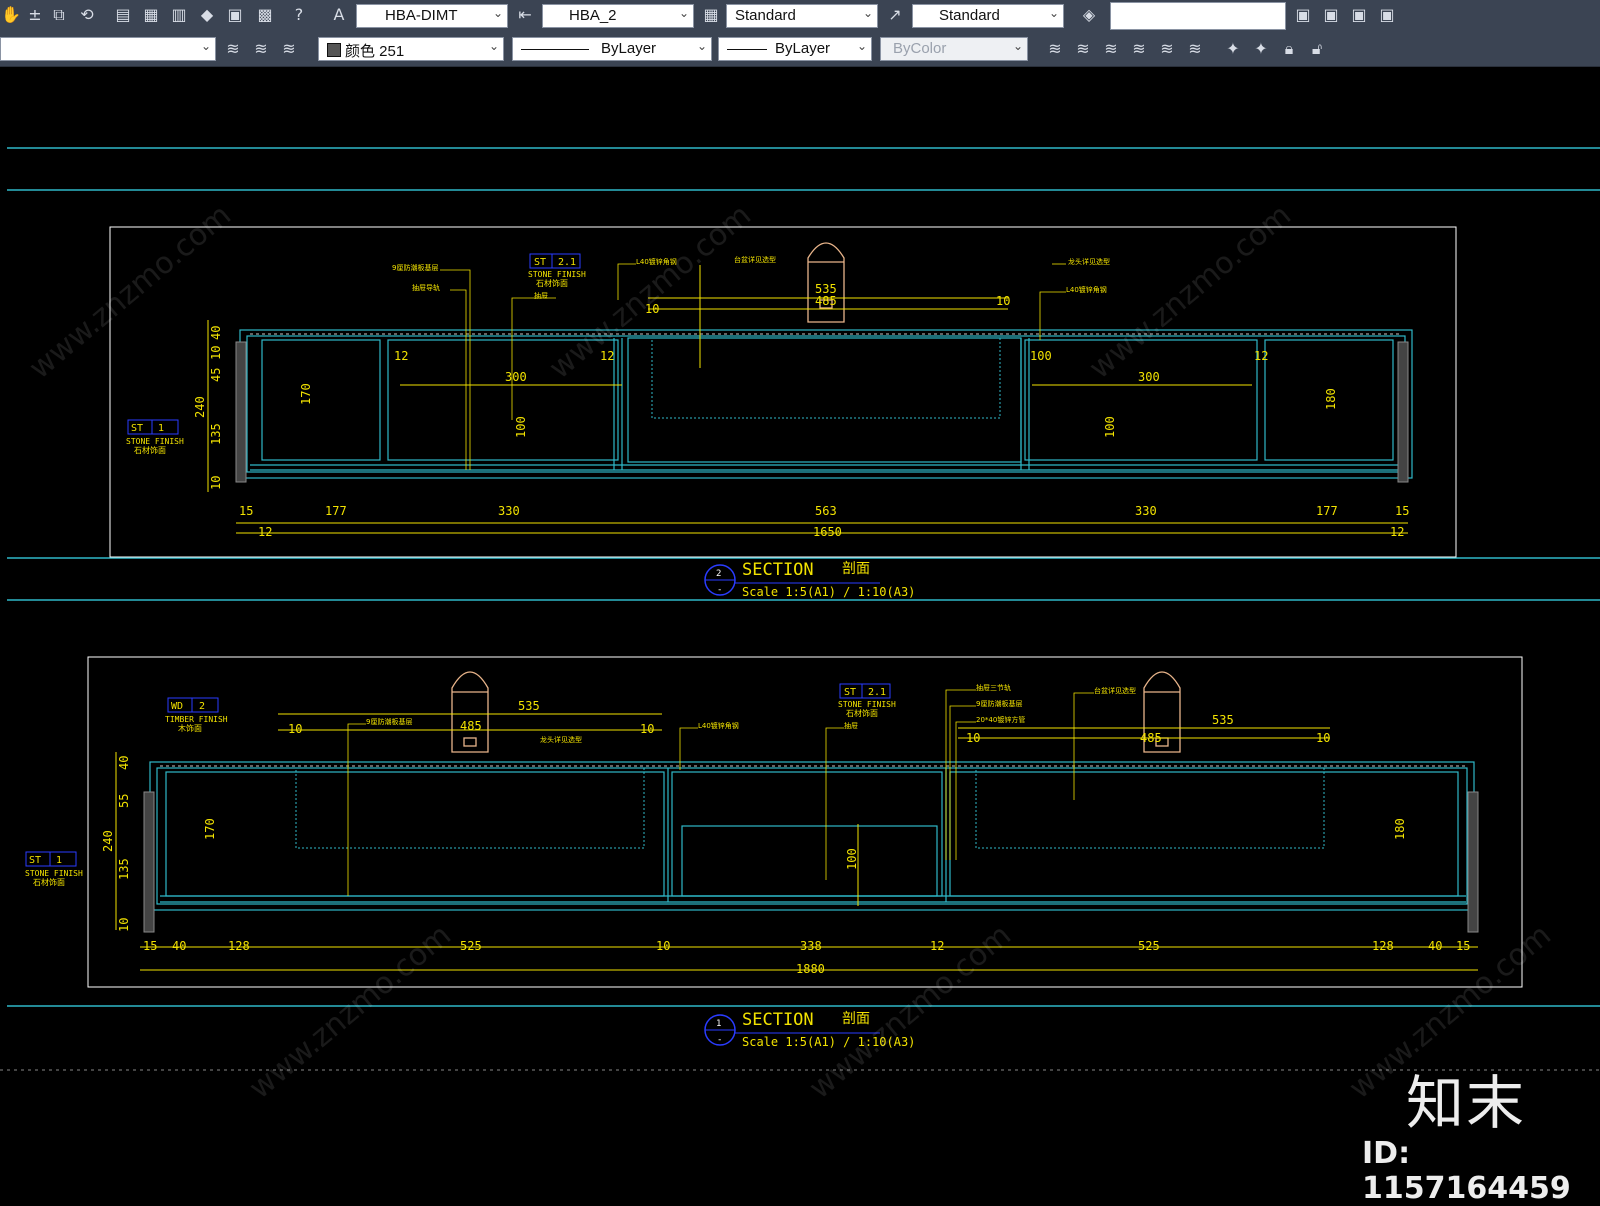  Describe the element at coordinates (1331, 15) in the screenshot. I see `layer-state-icon: ▣` at that location.